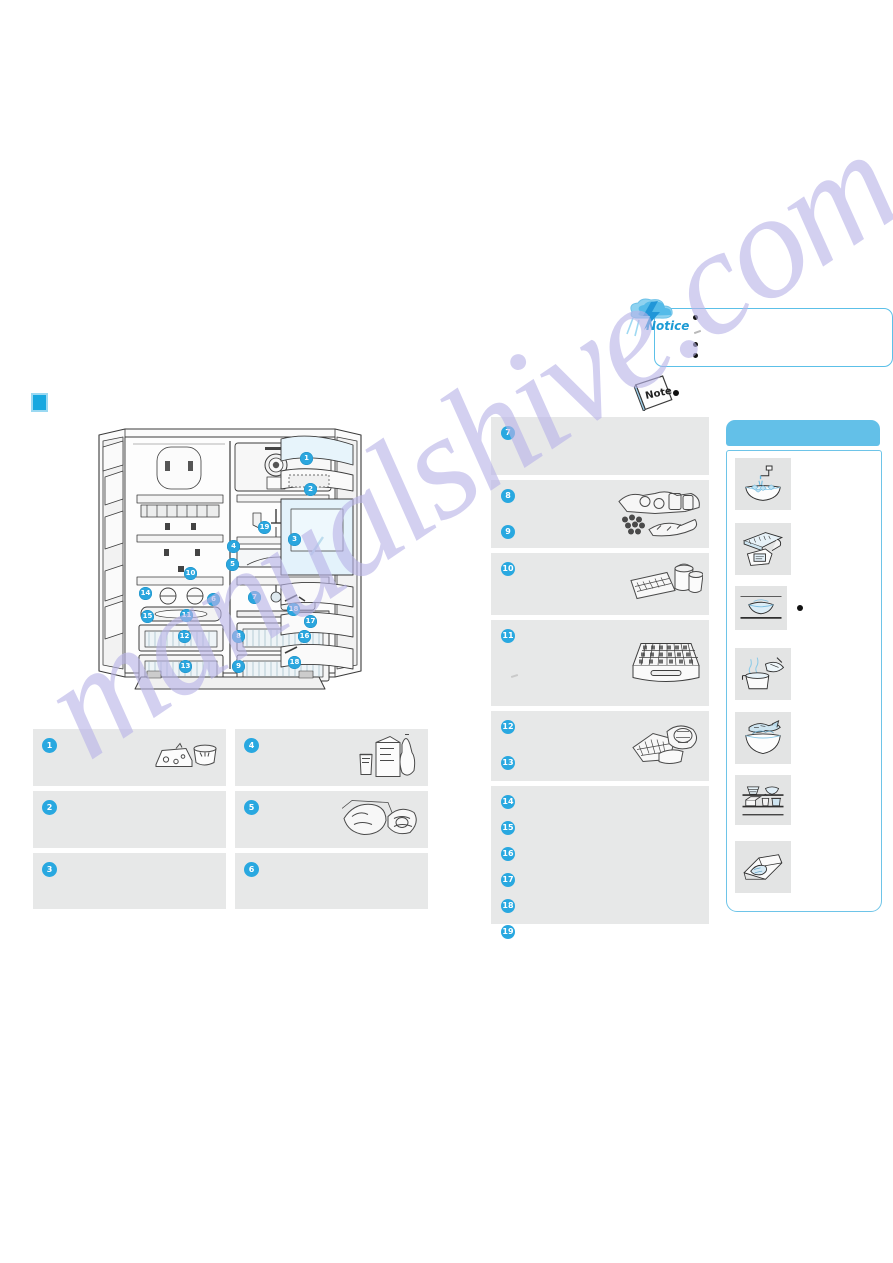 Image resolution: width=893 pixels, height=1263 pixels. I want to click on parts-number-badge-15: 15, so click(508, 828).